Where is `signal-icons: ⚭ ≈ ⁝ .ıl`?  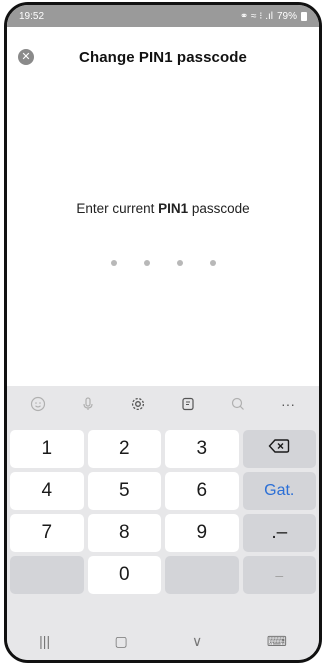 signal-icons: ⚭ ≈ ⁝ .ıl is located at coordinates (256, 16).